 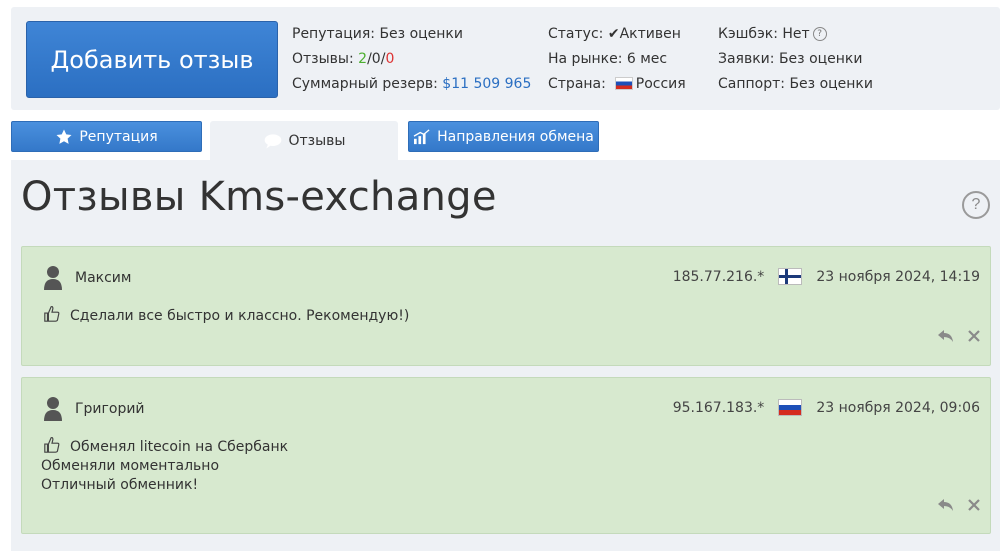 What do you see at coordinates (819, 34) in the screenshot?
I see `question-icon: ?` at bounding box center [819, 34].